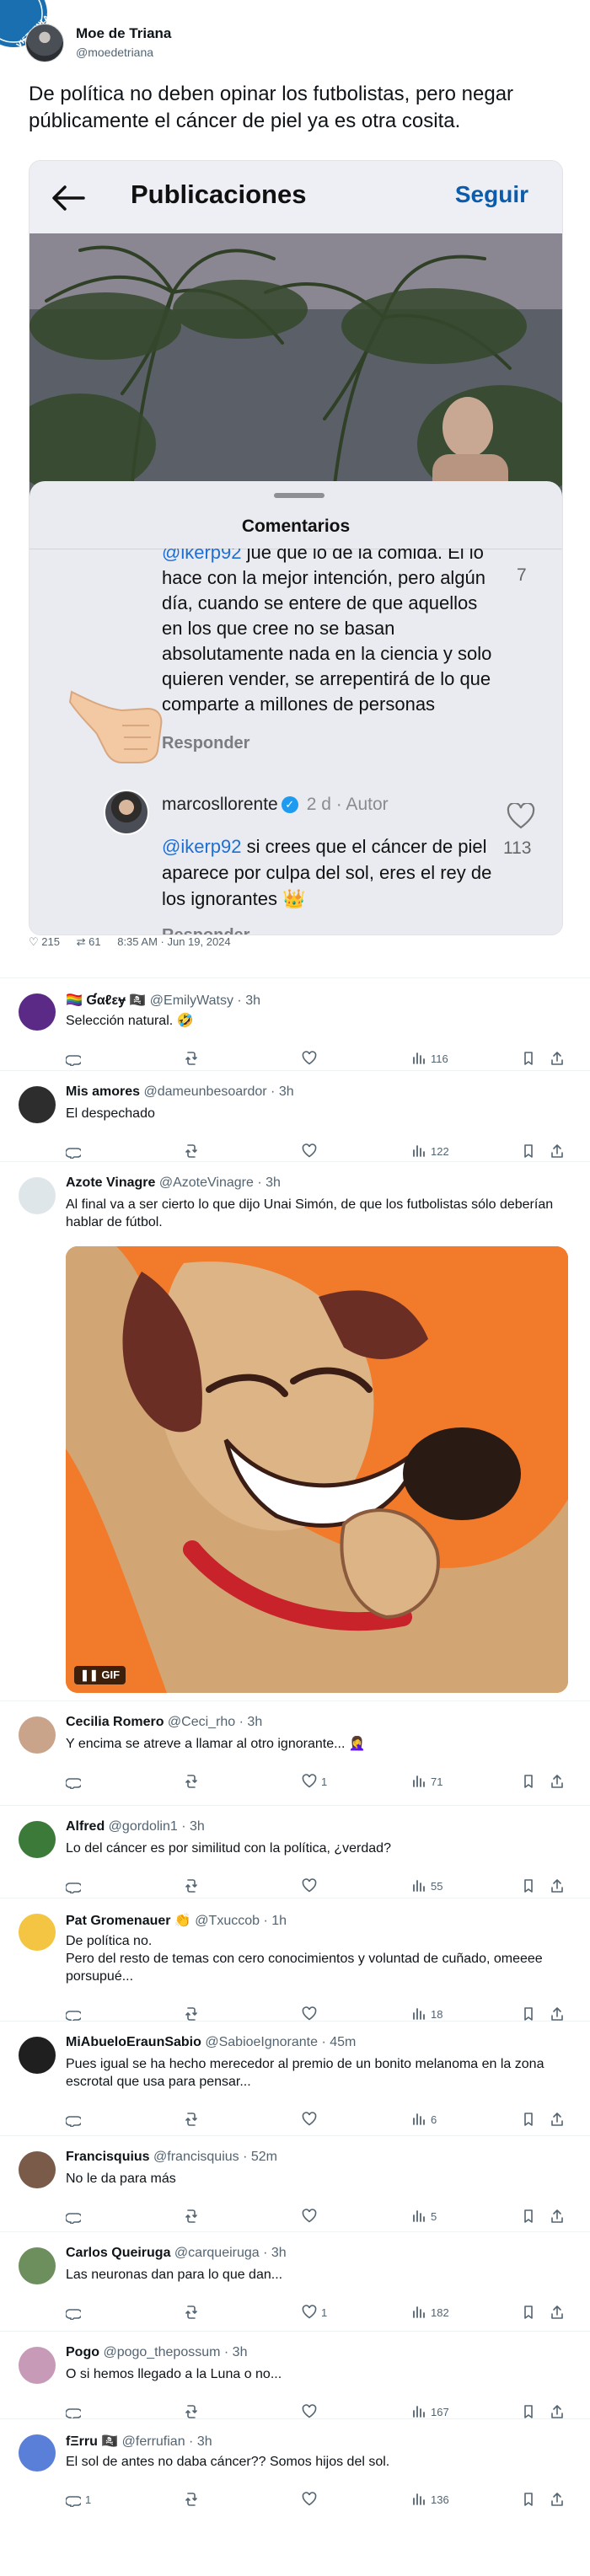 Image resolution: width=590 pixels, height=2576 pixels. Describe the element at coordinates (133, 2042) in the screenshot. I see `reply-author-name: MiAbueloEraunSabio` at that location.